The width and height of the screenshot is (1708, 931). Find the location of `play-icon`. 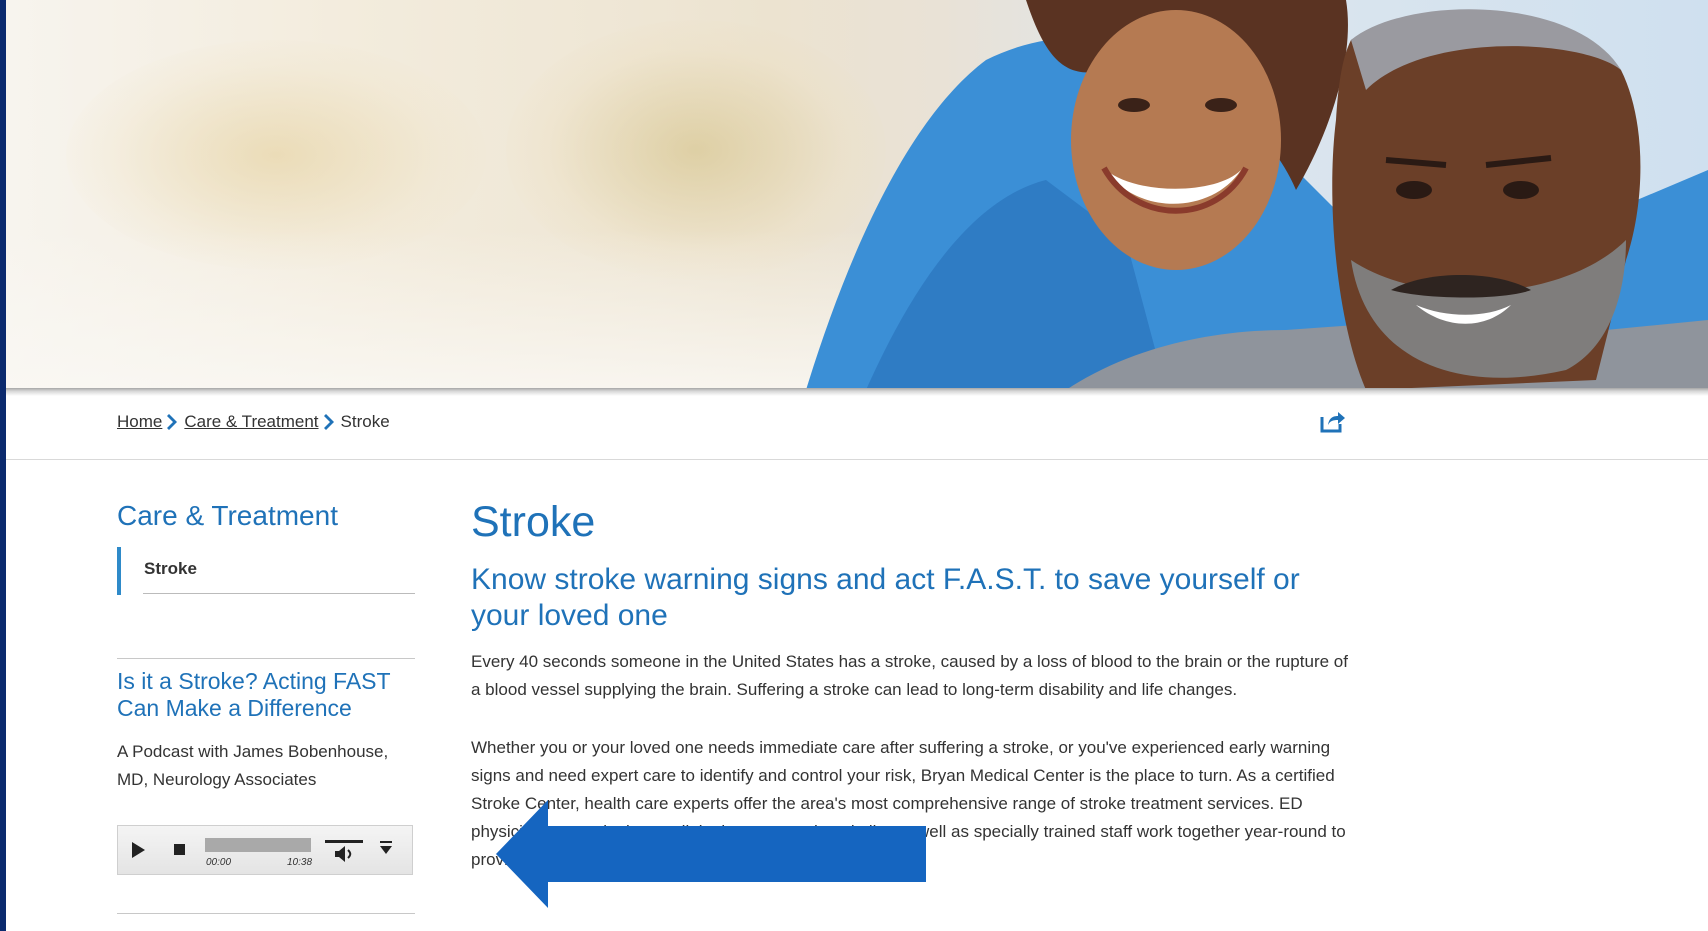

play-icon is located at coordinates (138, 850).